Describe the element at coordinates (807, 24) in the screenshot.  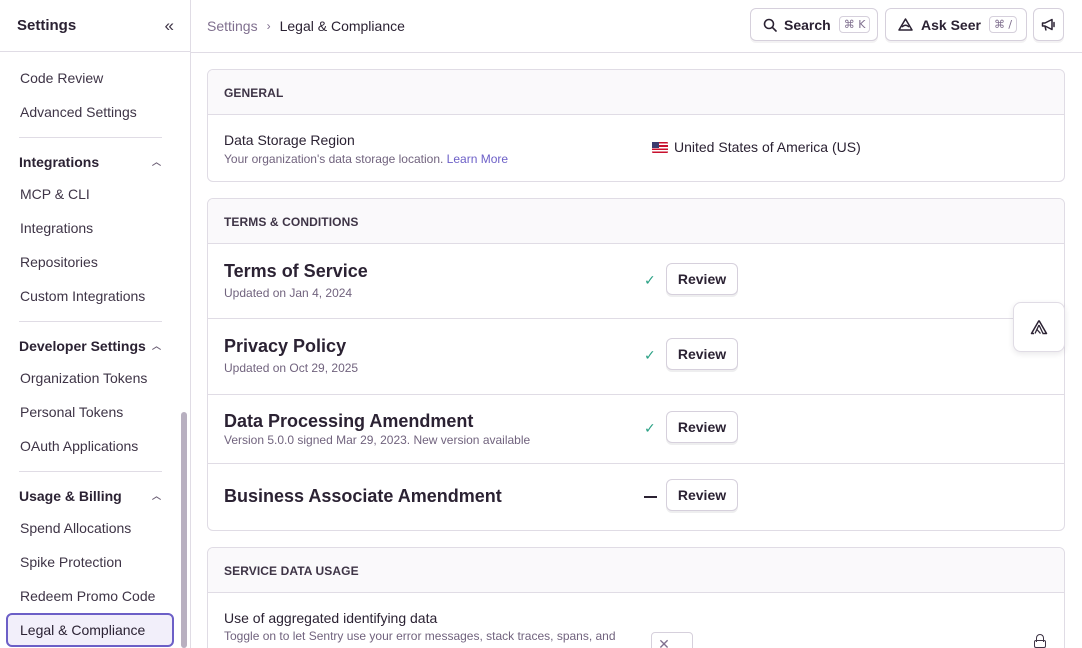
I see `search-label: Search` at that location.